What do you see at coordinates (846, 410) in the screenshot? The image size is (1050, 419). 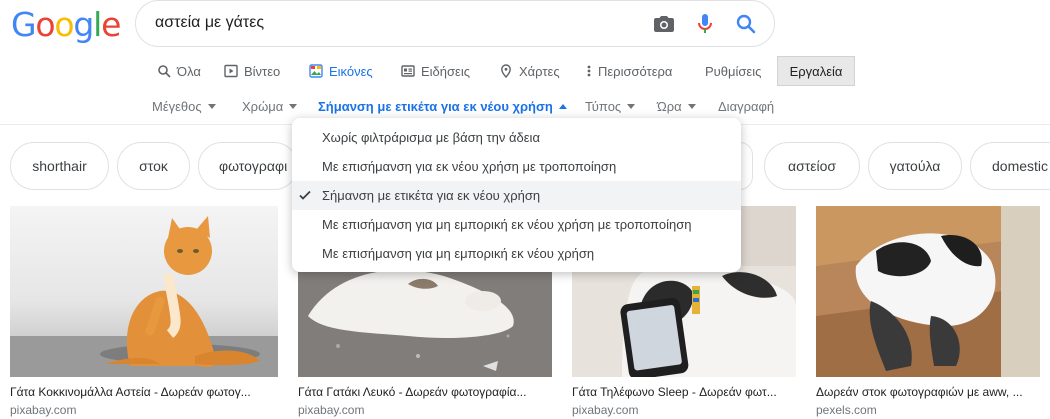 I see `result-source: pexels.com` at bounding box center [846, 410].